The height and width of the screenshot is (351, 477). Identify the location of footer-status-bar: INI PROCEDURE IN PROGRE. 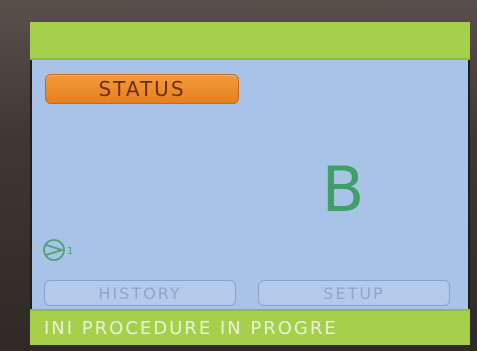
(250, 327).